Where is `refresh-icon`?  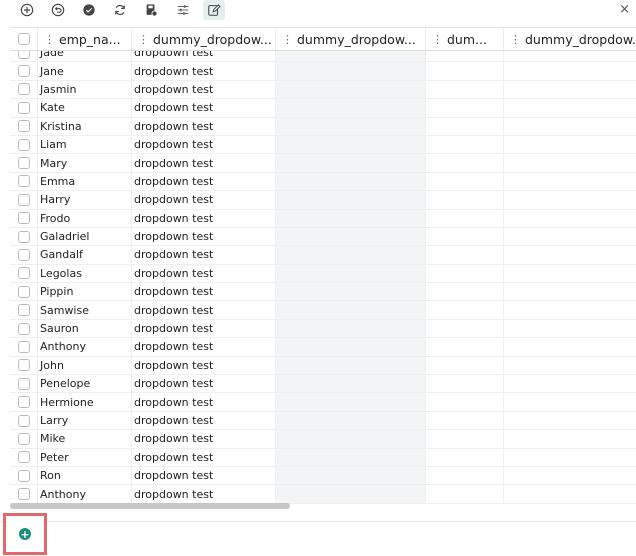 refresh-icon is located at coordinates (120, 10).